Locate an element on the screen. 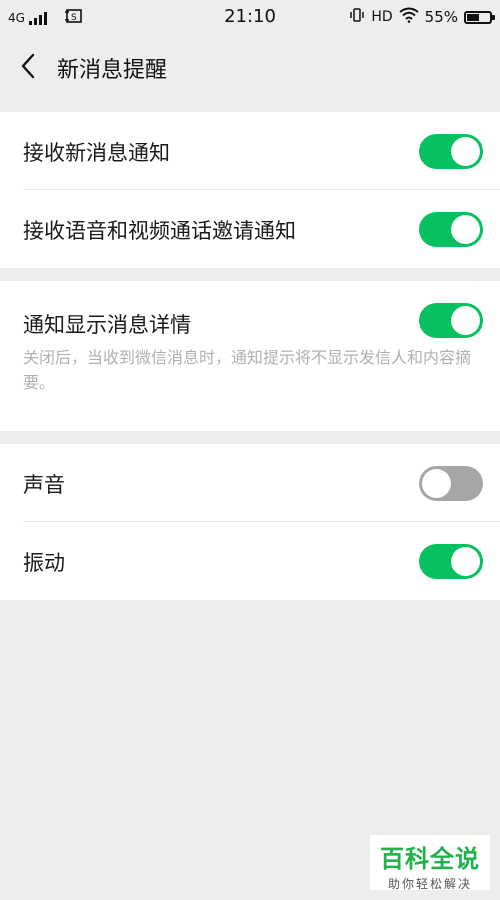 Image resolution: width=500 pixels, height=900 pixels. new-message-toggle is located at coordinates (451, 151).